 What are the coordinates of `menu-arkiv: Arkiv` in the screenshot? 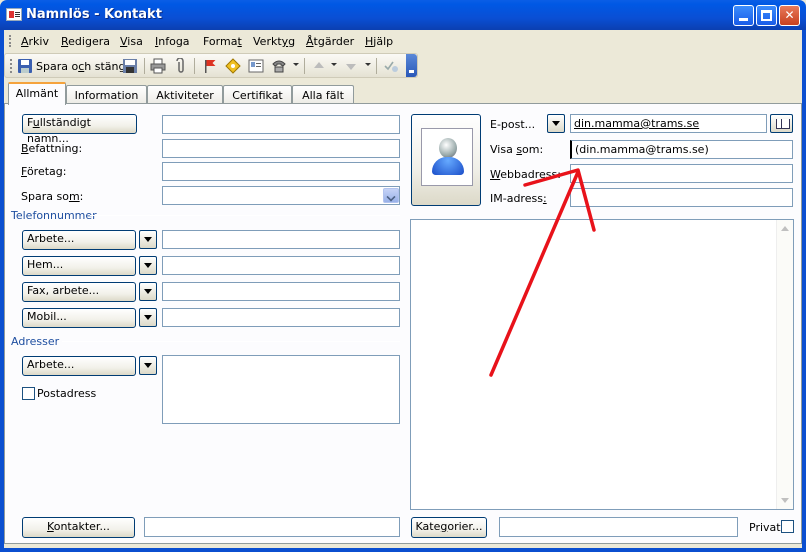 It's located at (35, 41).